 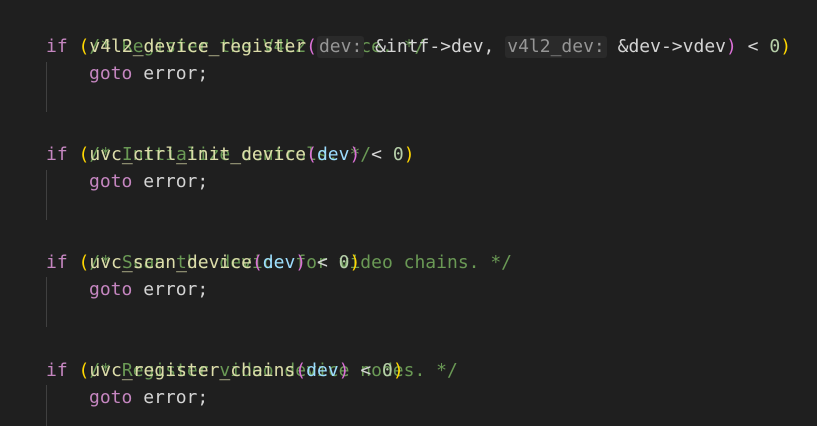 I want to click on function-name: uvc_ctrl_init_device, so click(x=198, y=154).